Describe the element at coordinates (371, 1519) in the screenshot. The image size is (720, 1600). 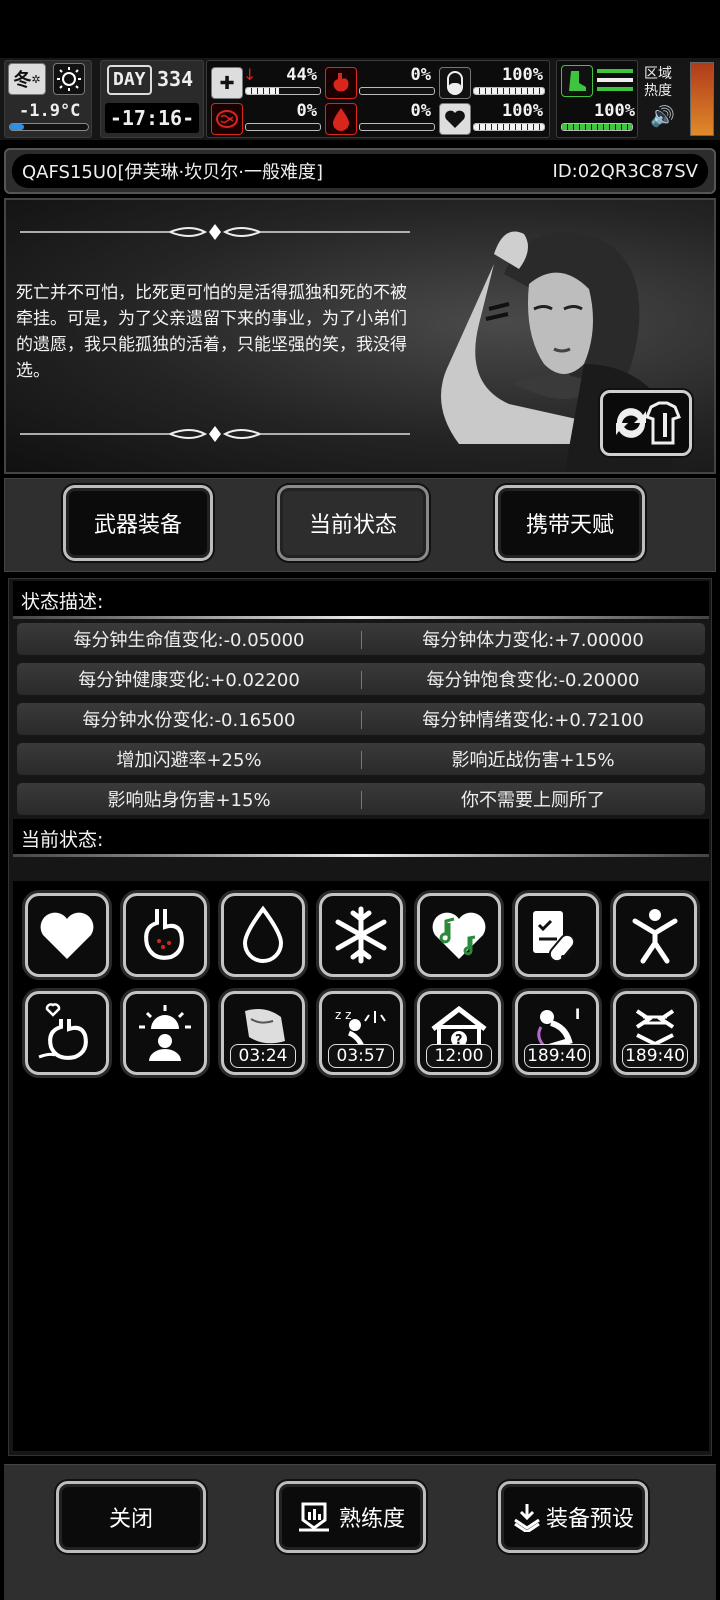
I see `proficiency-button-label: 熟练度` at that location.